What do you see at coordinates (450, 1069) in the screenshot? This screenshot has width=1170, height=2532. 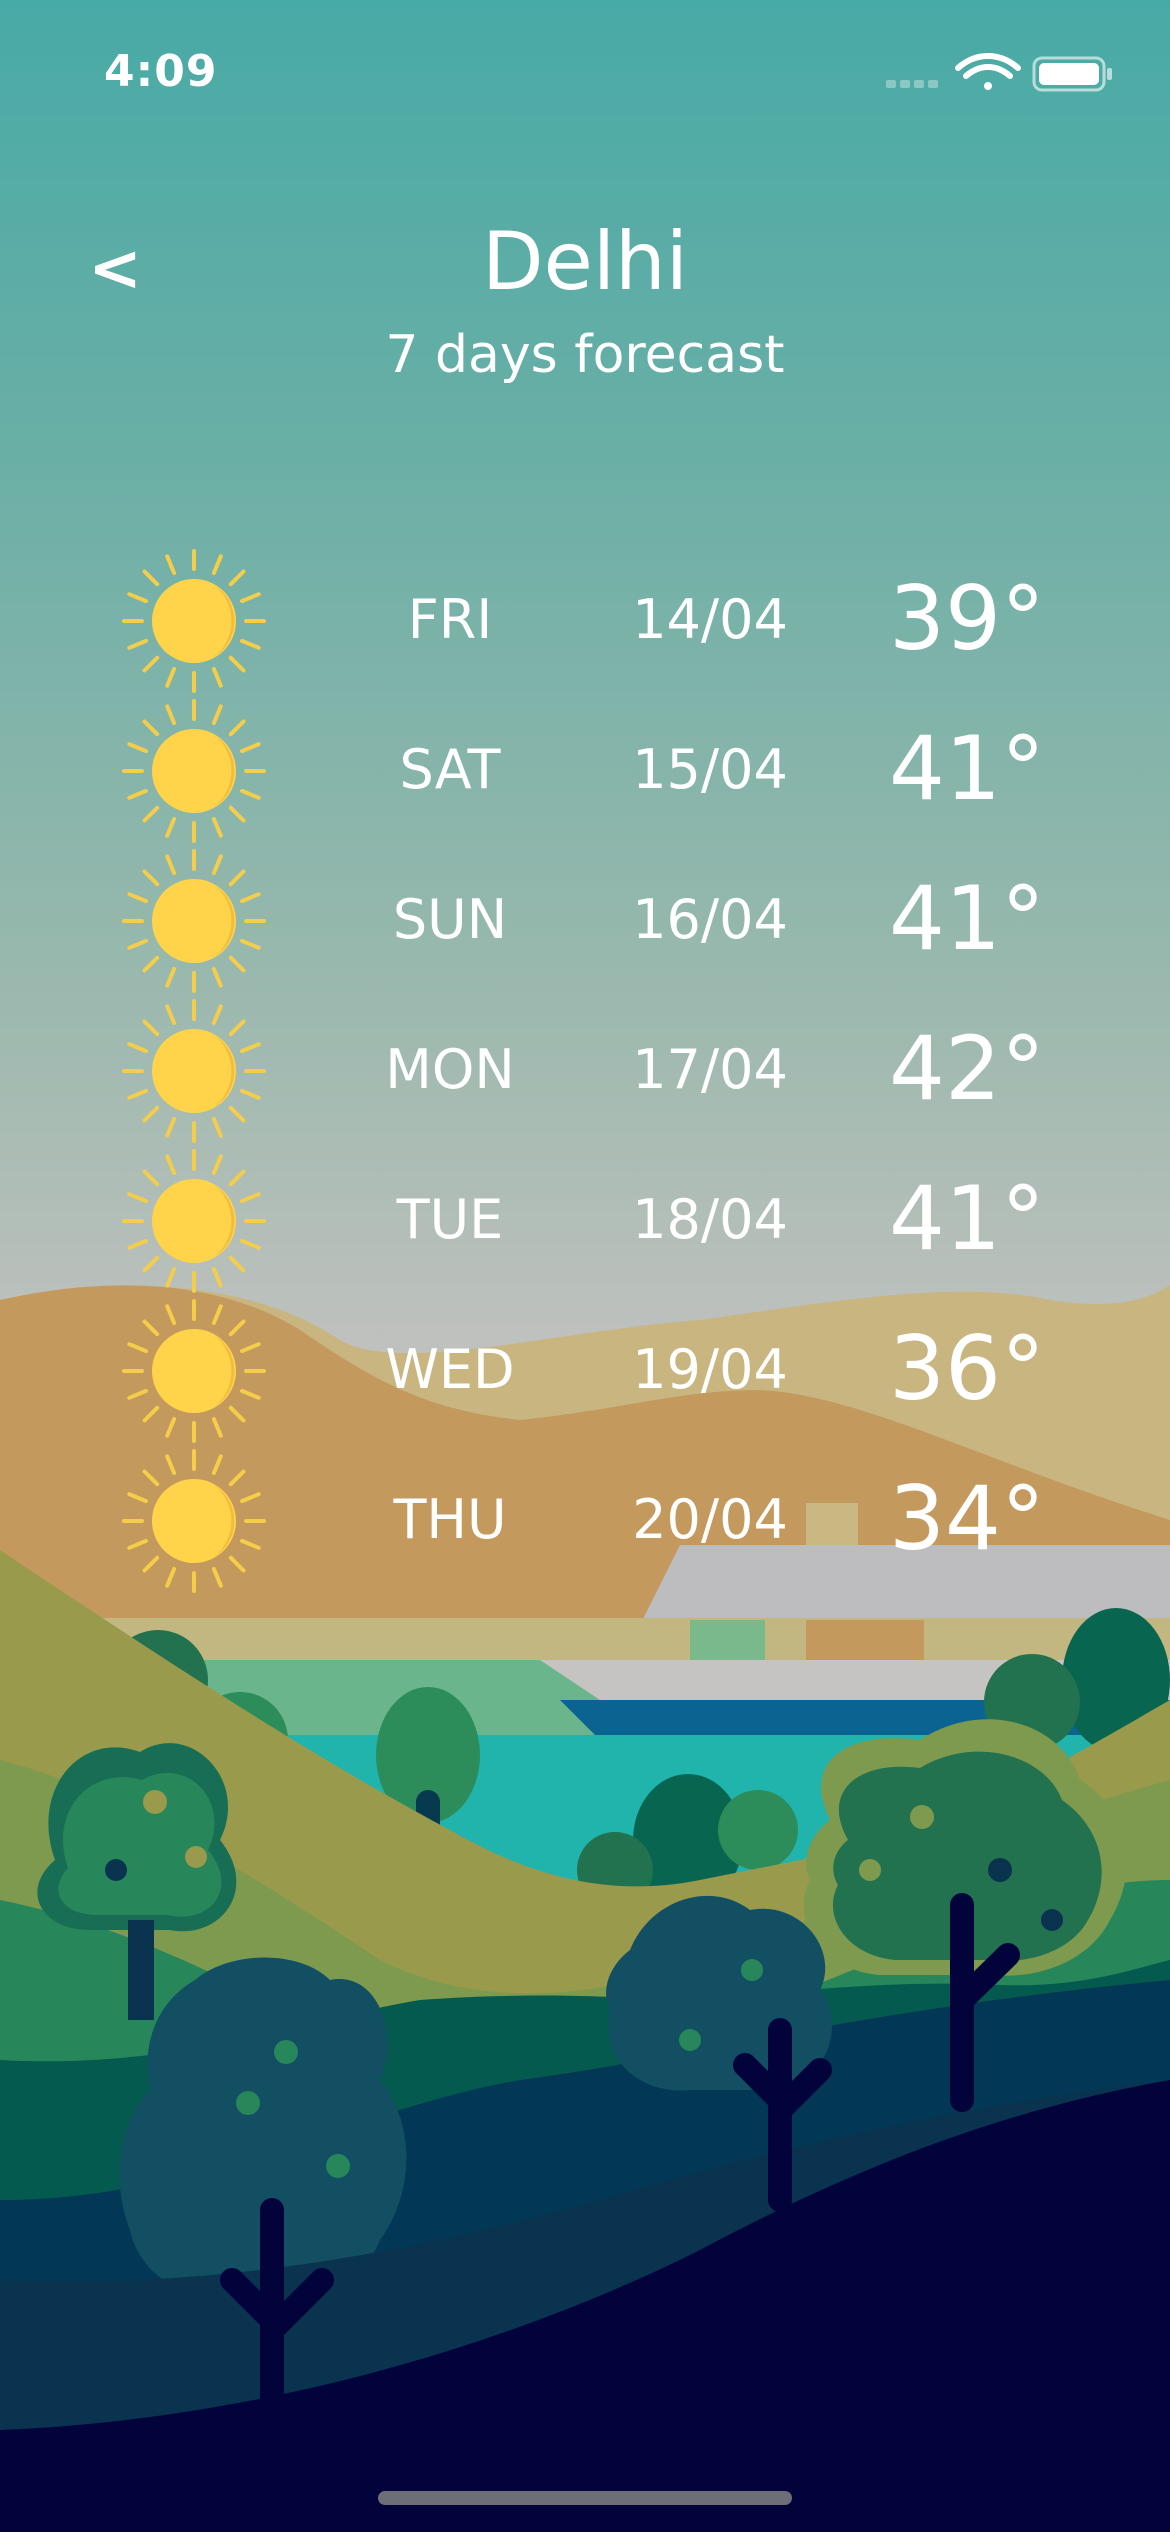 I see `forecast-day: MON` at bounding box center [450, 1069].